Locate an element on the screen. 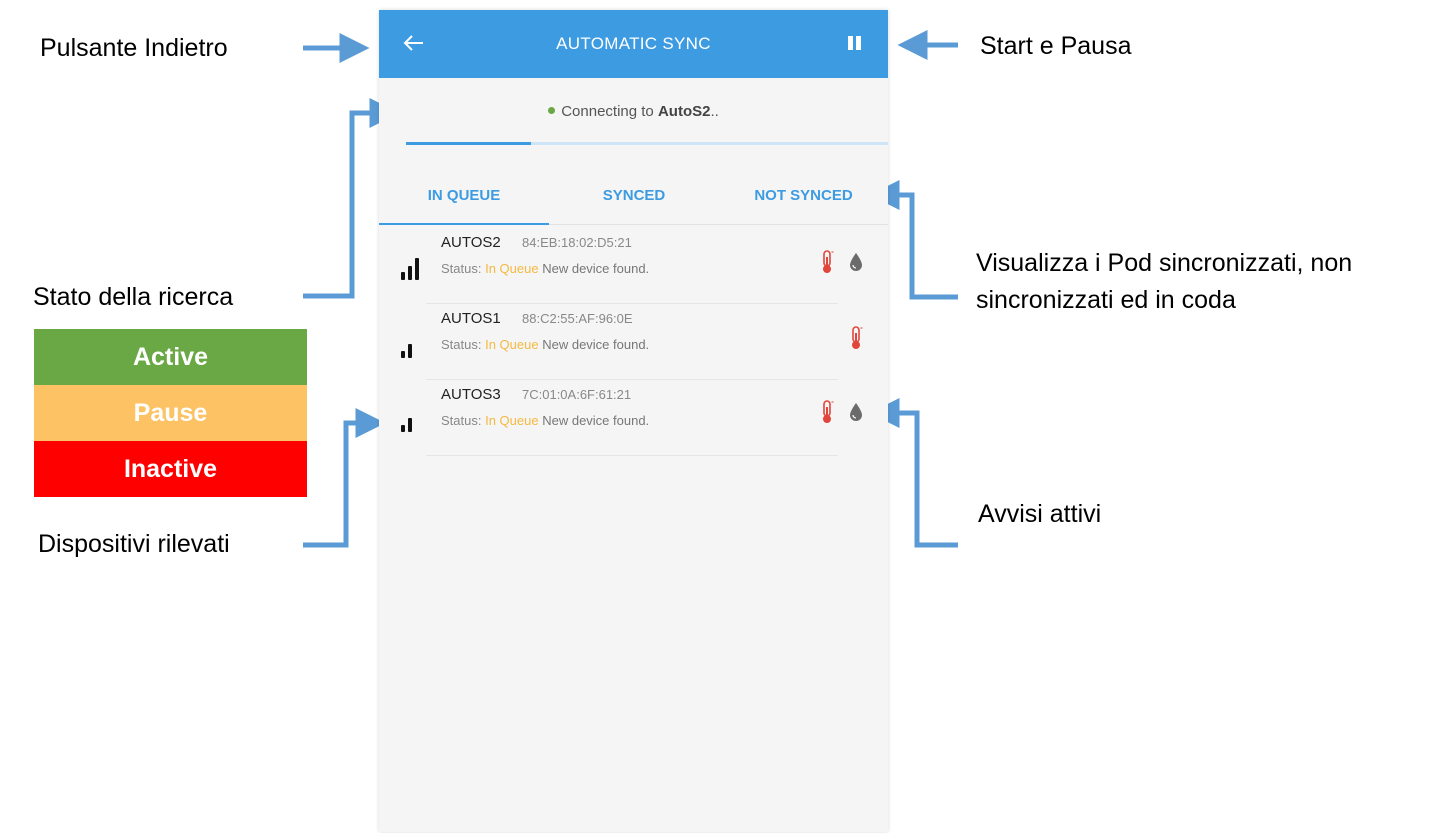 The image size is (1438, 833). search-status: Connecting to AutoS2.. is located at coordinates (633, 111).